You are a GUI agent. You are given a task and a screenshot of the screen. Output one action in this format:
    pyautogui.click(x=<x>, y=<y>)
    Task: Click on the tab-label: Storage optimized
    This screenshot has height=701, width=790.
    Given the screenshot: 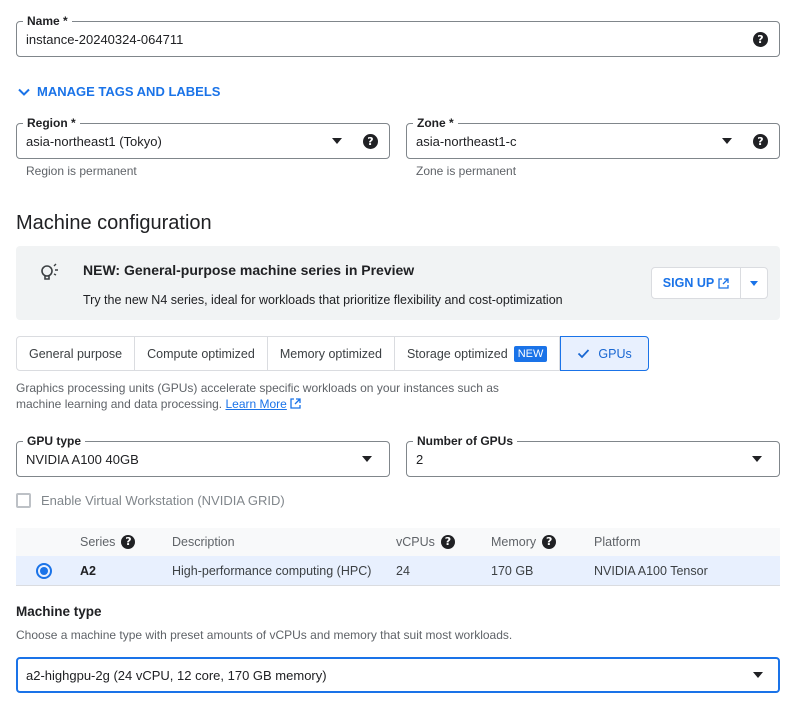 What is the action you would take?
    pyautogui.click(x=457, y=353)
    